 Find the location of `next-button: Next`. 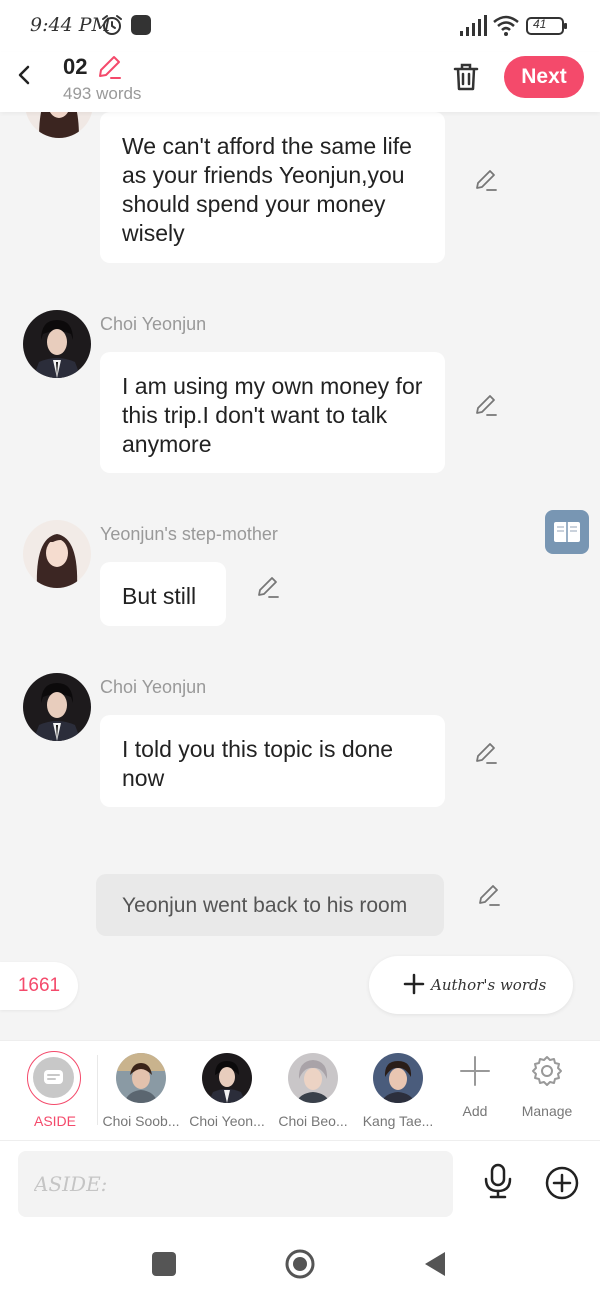

next-button: Next is located at coordinates (544, 77).